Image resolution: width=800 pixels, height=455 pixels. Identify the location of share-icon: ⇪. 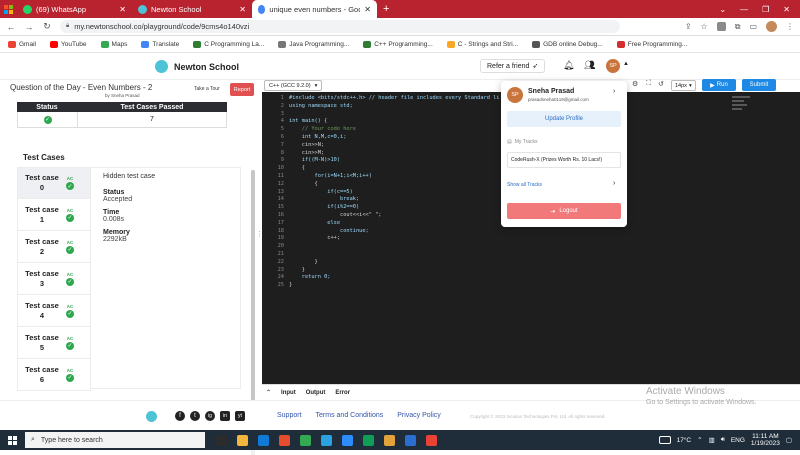
(688, 26).